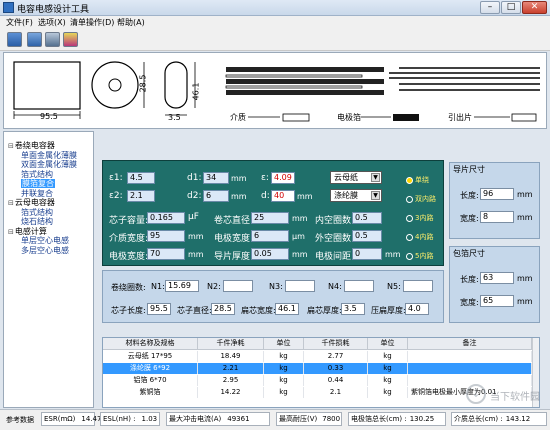 This screenshot has height=430, width=550. What do you see at coordinates (336, 368) in the screenshot?
I see `table-cell: 0.33` at bounding box center [336, 368].